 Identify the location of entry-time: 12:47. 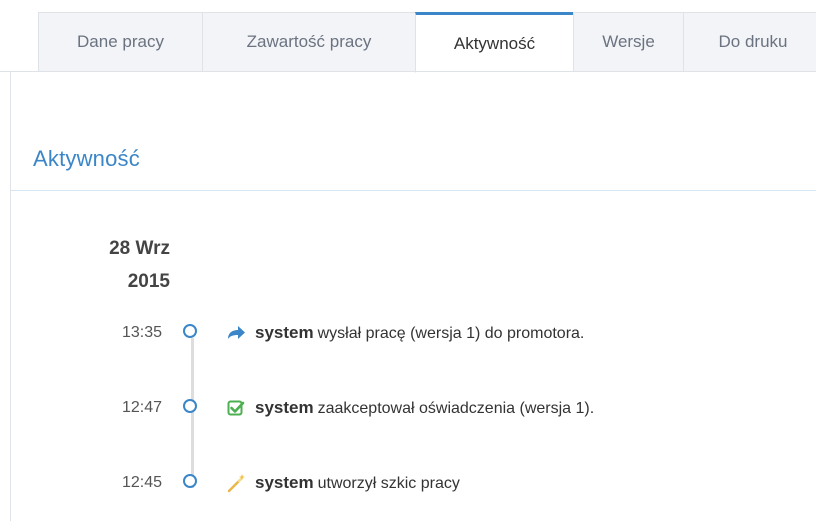
(141, 407).